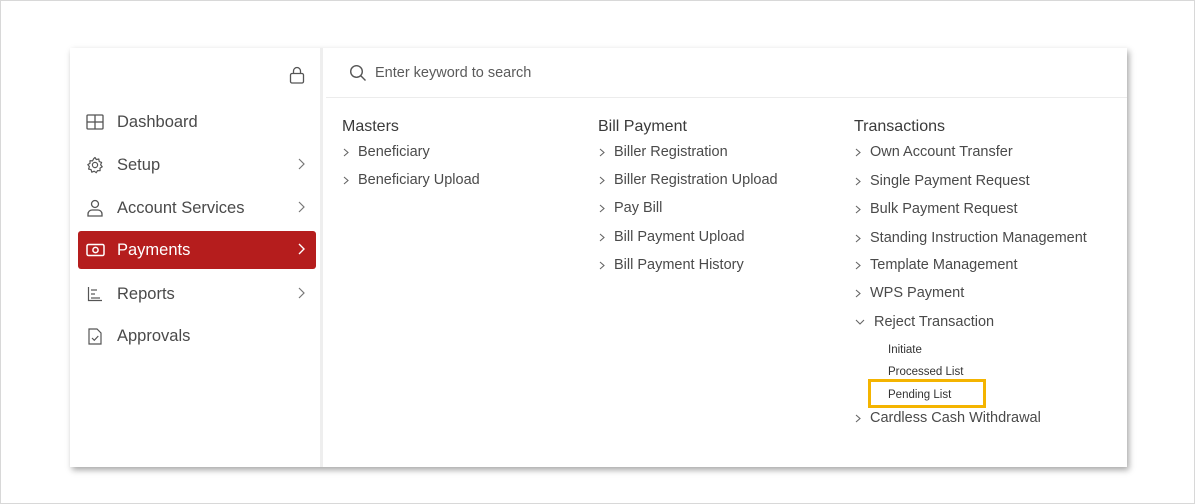 This screenshot has height=504, width=1195. Describe the element at coordinates (860, 322) in the screenshot. I see `chevron-down-icon` at that location.